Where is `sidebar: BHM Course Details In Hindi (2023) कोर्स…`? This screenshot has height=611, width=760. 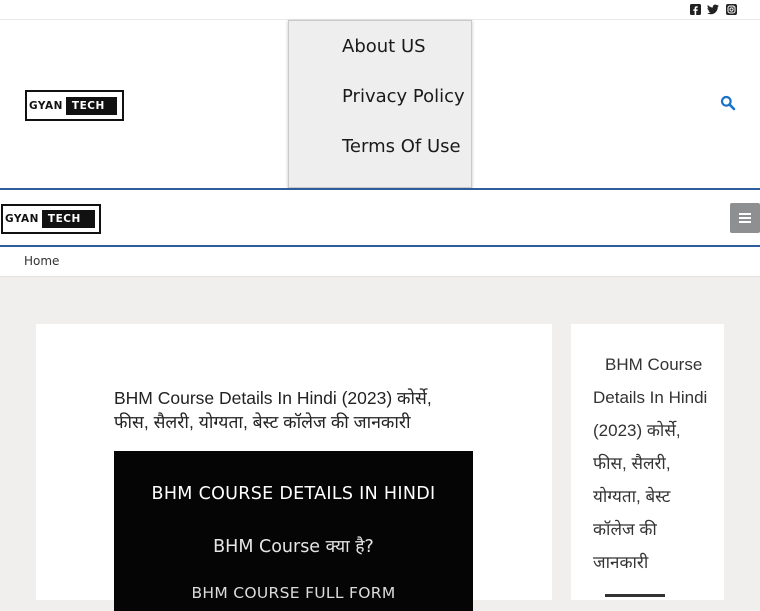 sidebar: BHM Course Details In Hindi (2023) कोर्स… is located at coordinates (647, 462).